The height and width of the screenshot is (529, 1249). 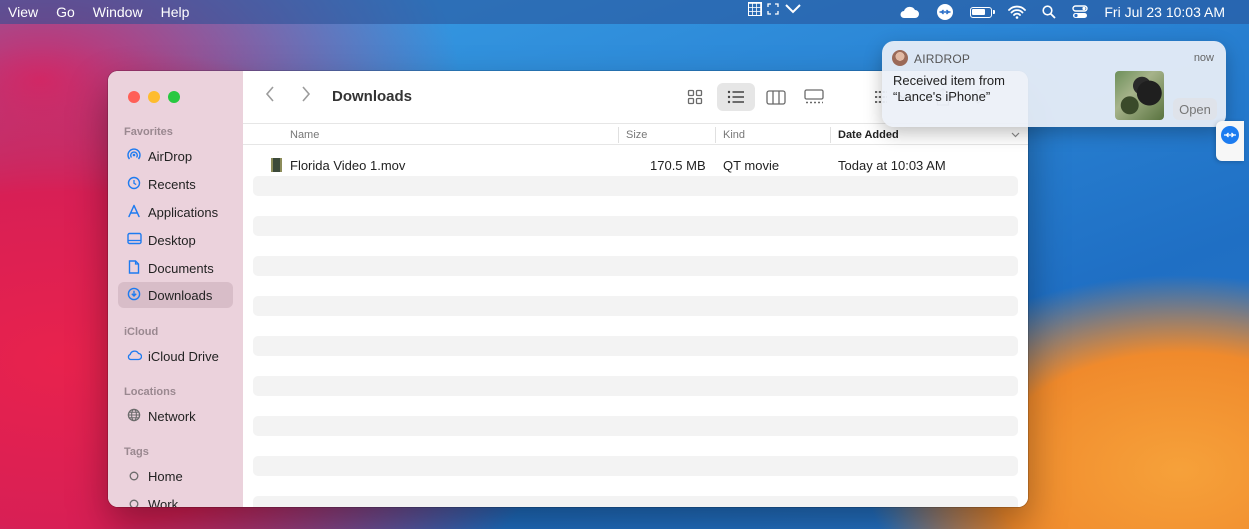 I want to click on screen-share-controls, so click(x=775, y=9).